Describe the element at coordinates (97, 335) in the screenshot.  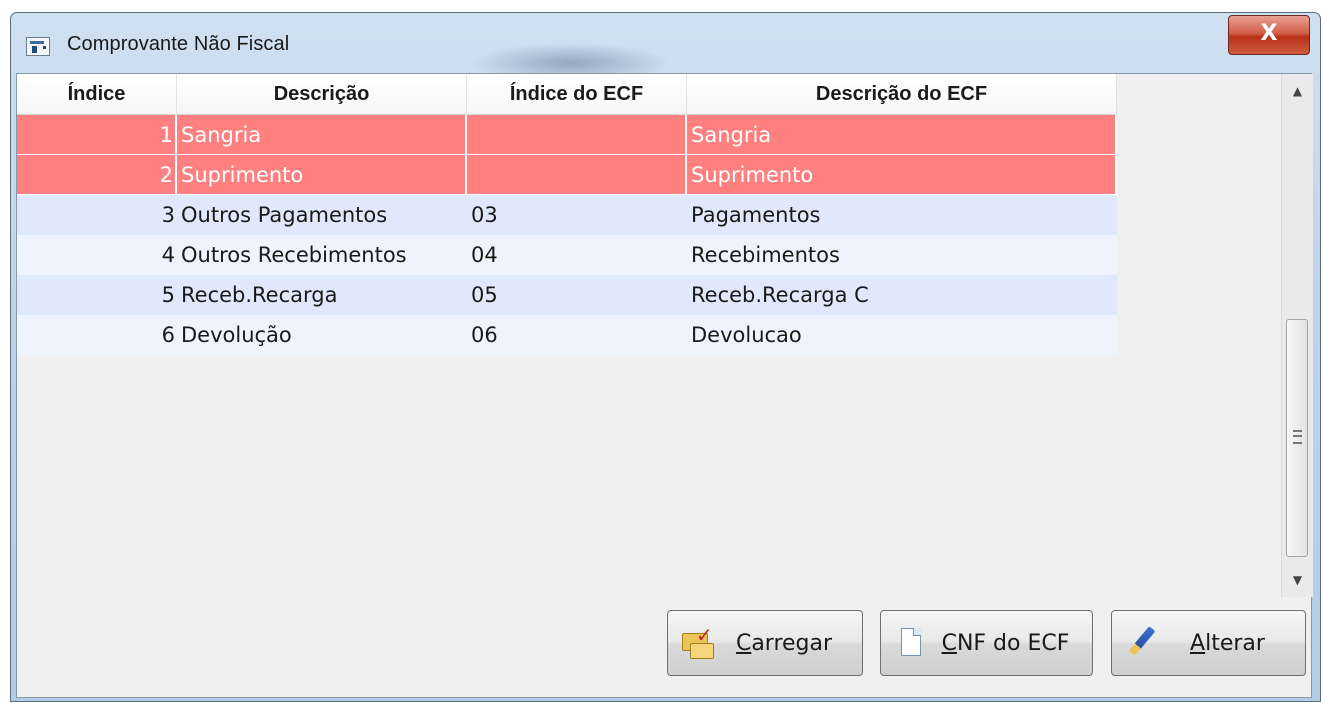
I see `cell-indice: 6` at that location.